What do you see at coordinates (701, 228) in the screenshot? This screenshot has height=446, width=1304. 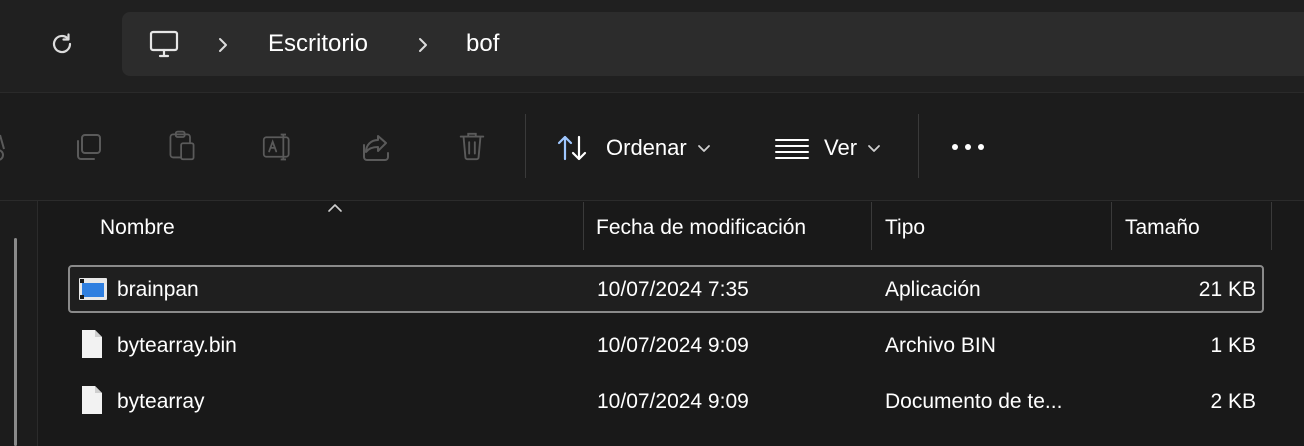 I see `column-header-date: Fecha de modificación` at bounding box center [701, 228].